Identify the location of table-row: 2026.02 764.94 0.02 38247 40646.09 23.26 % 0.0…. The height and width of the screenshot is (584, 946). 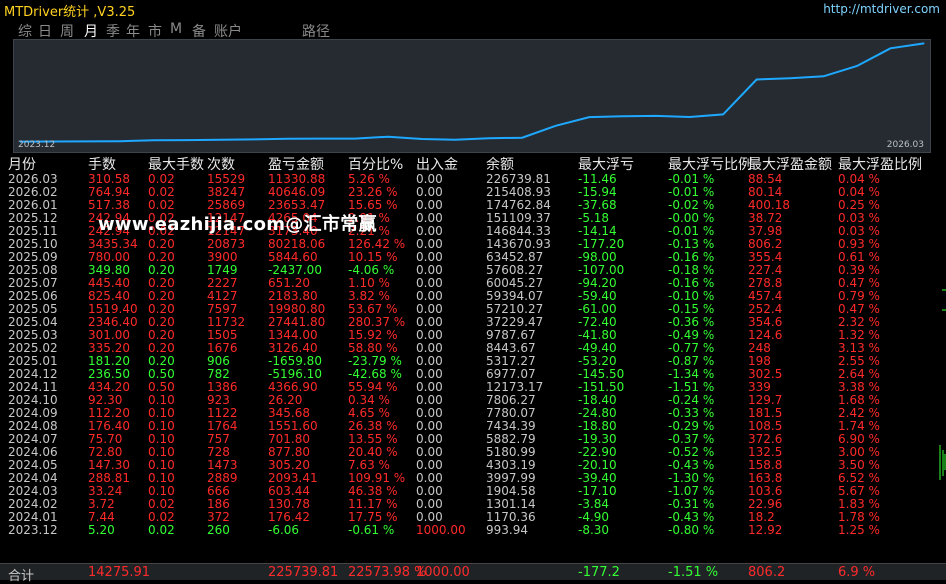
(473, 192).